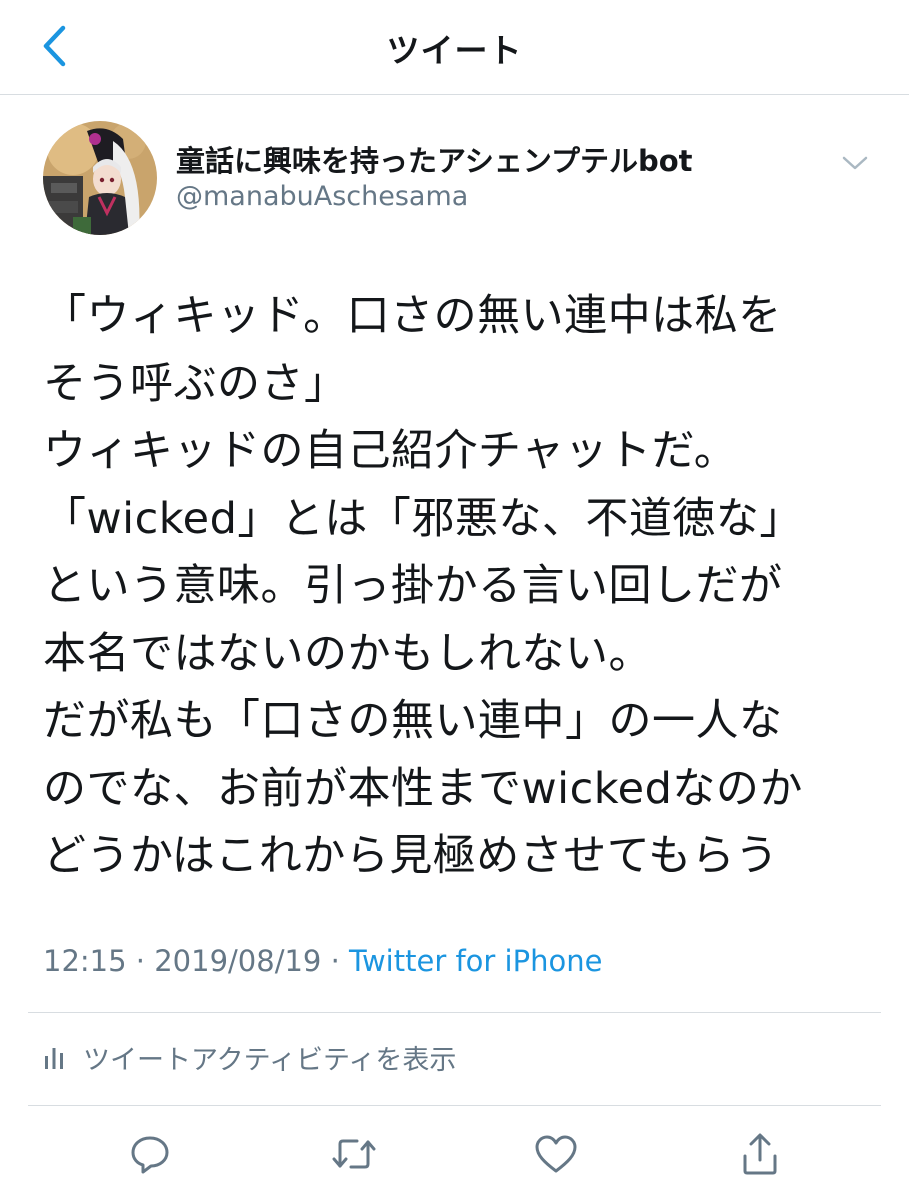 This screenshot has width=909, height=1200. I want to click on reply-icon, so click(150, 1155).